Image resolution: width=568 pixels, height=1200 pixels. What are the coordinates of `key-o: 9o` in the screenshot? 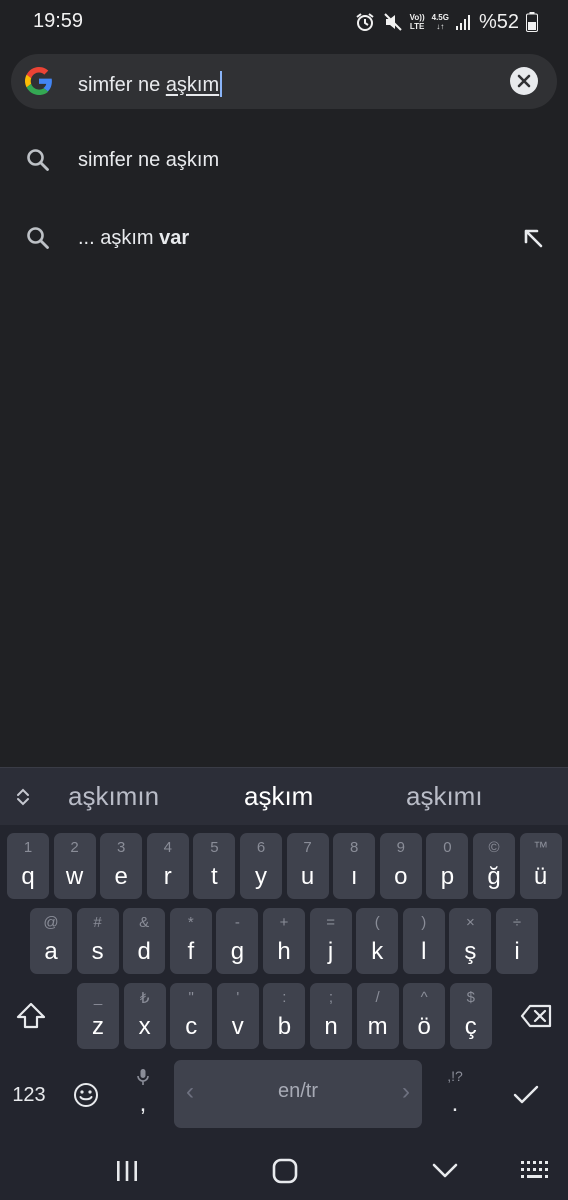 It's located at (400, 866).